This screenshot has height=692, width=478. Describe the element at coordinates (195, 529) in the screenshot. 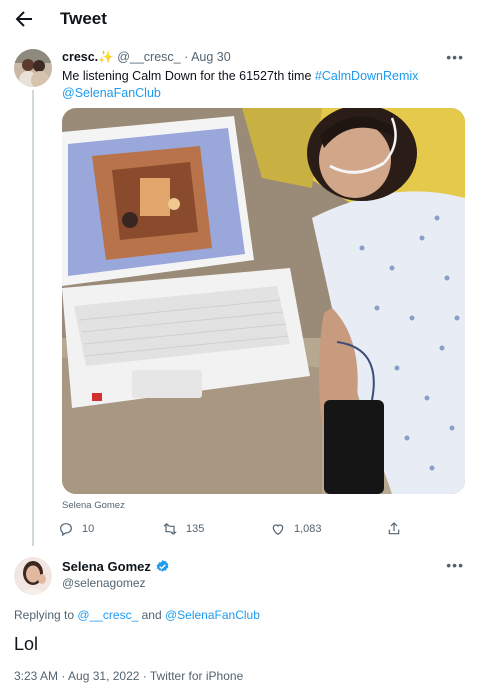

I see `retweet-count: 135` at that location.